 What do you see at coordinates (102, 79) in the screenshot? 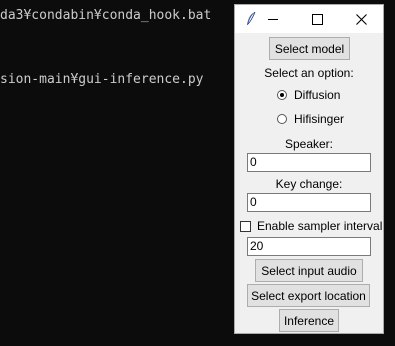
I see `console-line: sion-main¥gui-inference.py` at bounding box center [102, 79].